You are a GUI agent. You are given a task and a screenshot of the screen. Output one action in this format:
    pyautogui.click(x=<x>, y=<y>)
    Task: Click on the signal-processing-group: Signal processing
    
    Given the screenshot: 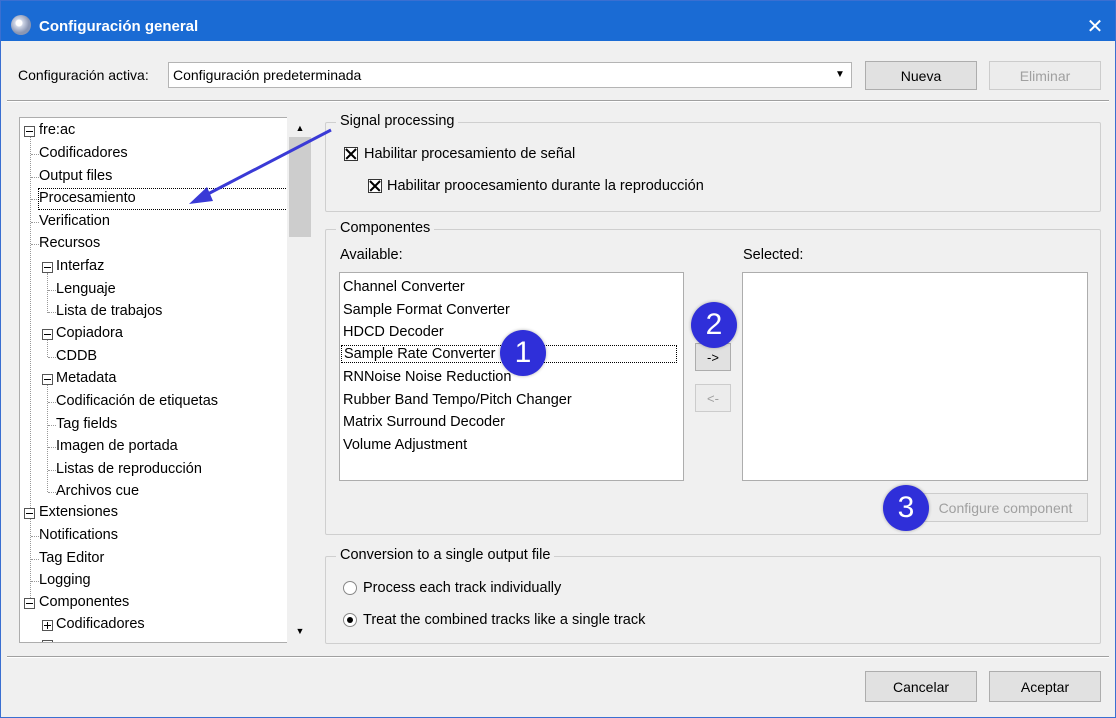 What is the action you would take?
    pyautogui.click(x=713, y=162)
    